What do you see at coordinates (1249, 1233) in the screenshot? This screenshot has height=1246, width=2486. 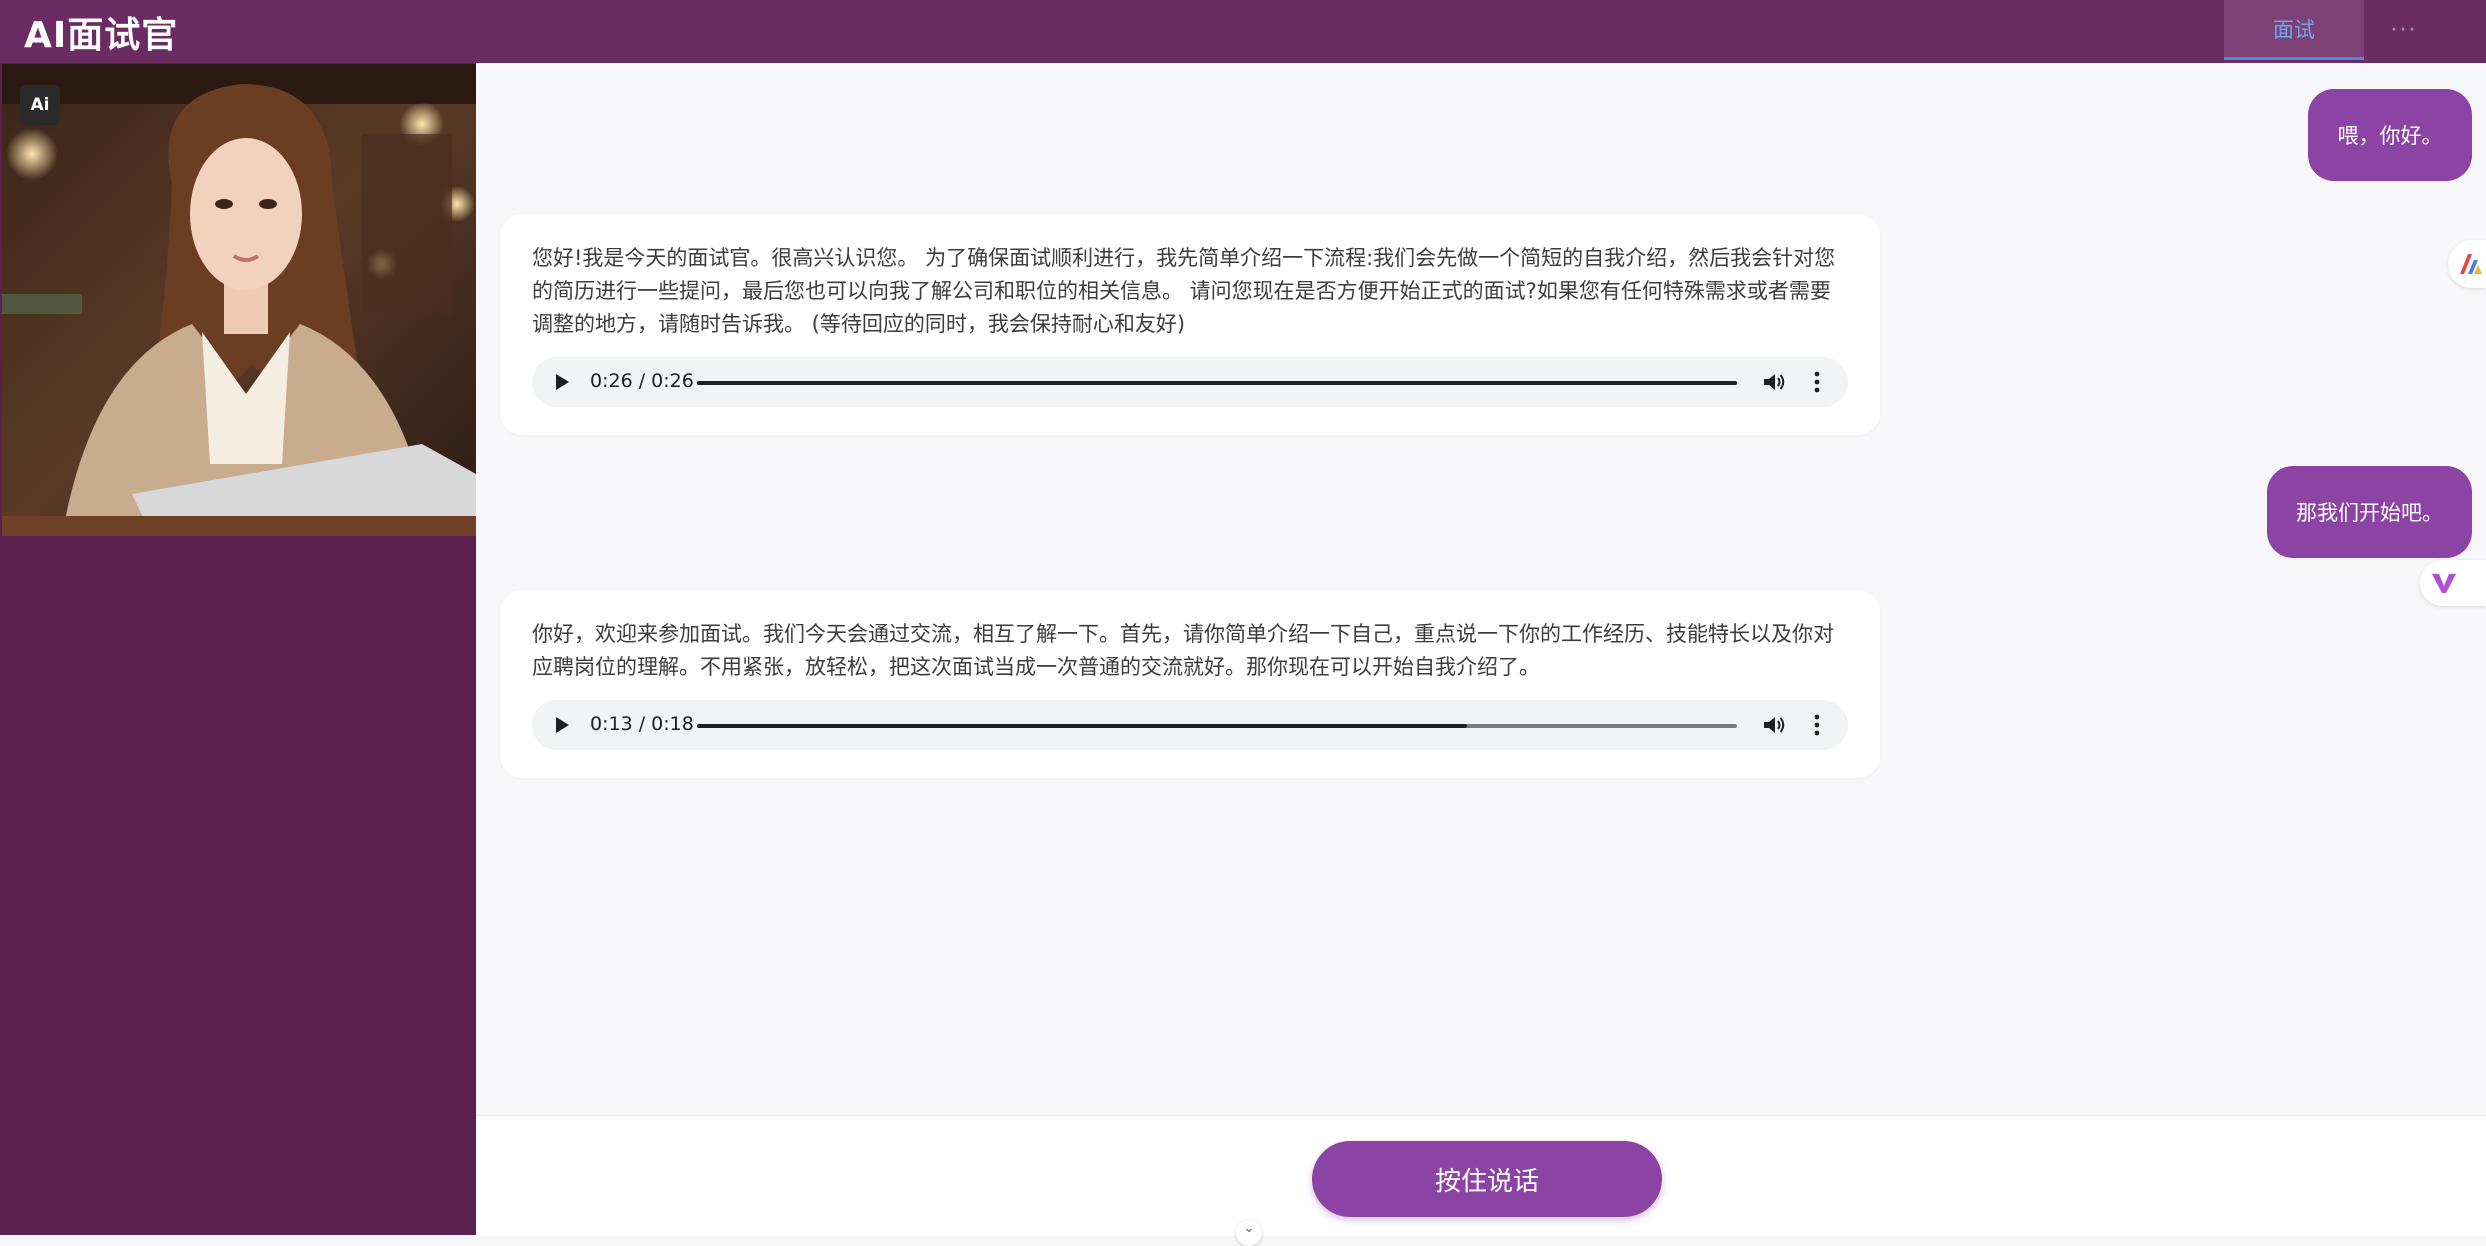 I see `chevron-down-icon: ⌄` at bounding box center [1249, 1233].